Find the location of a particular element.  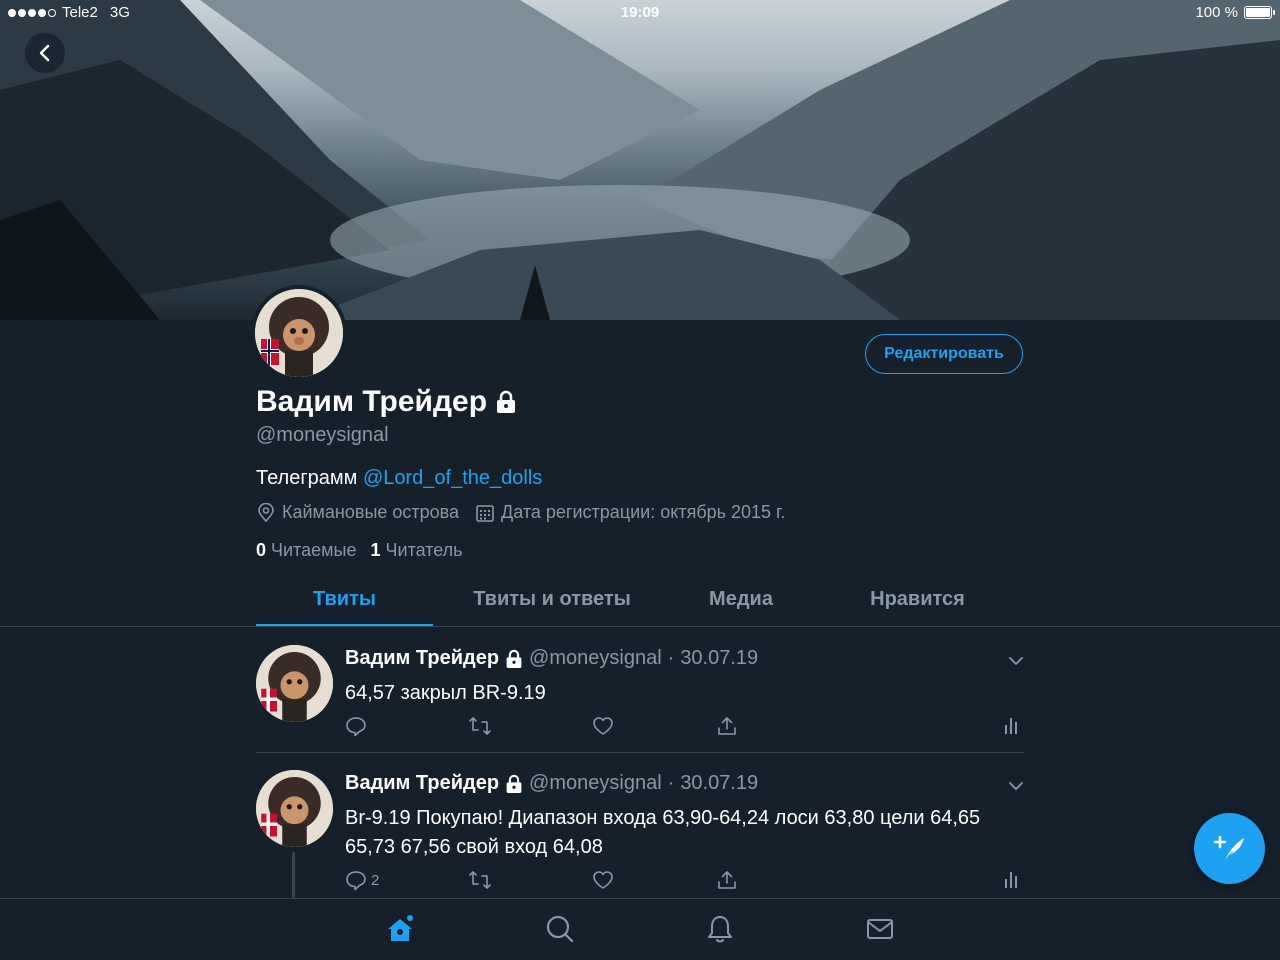

back-button is located at coordinates (45, 53).